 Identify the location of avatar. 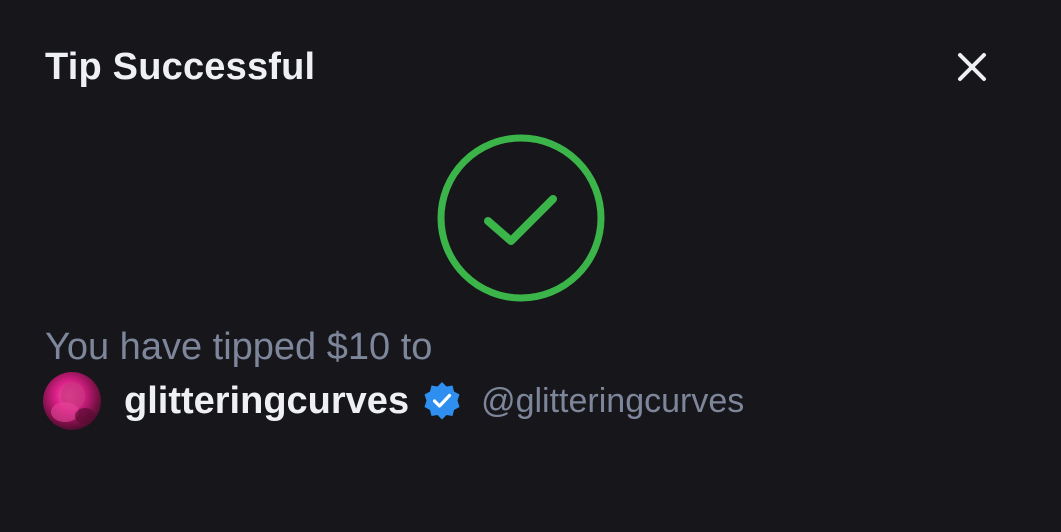
(72, 401).